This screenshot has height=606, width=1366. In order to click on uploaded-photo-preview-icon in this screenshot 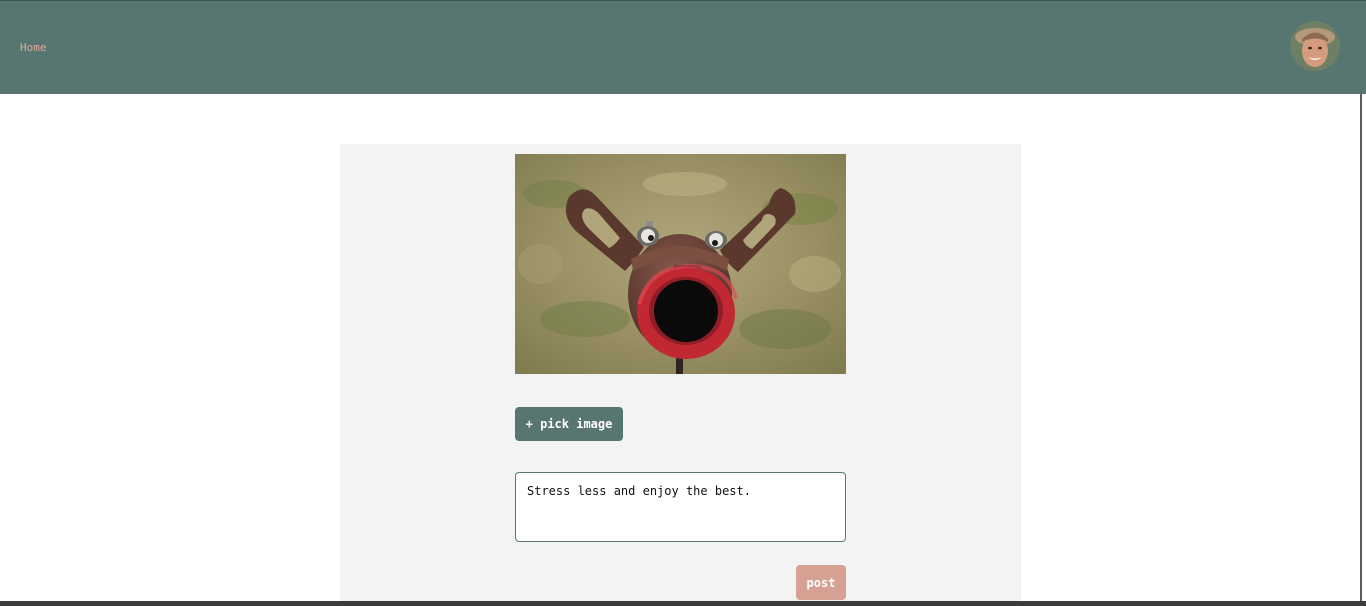, I will do `click(680, 264)`.